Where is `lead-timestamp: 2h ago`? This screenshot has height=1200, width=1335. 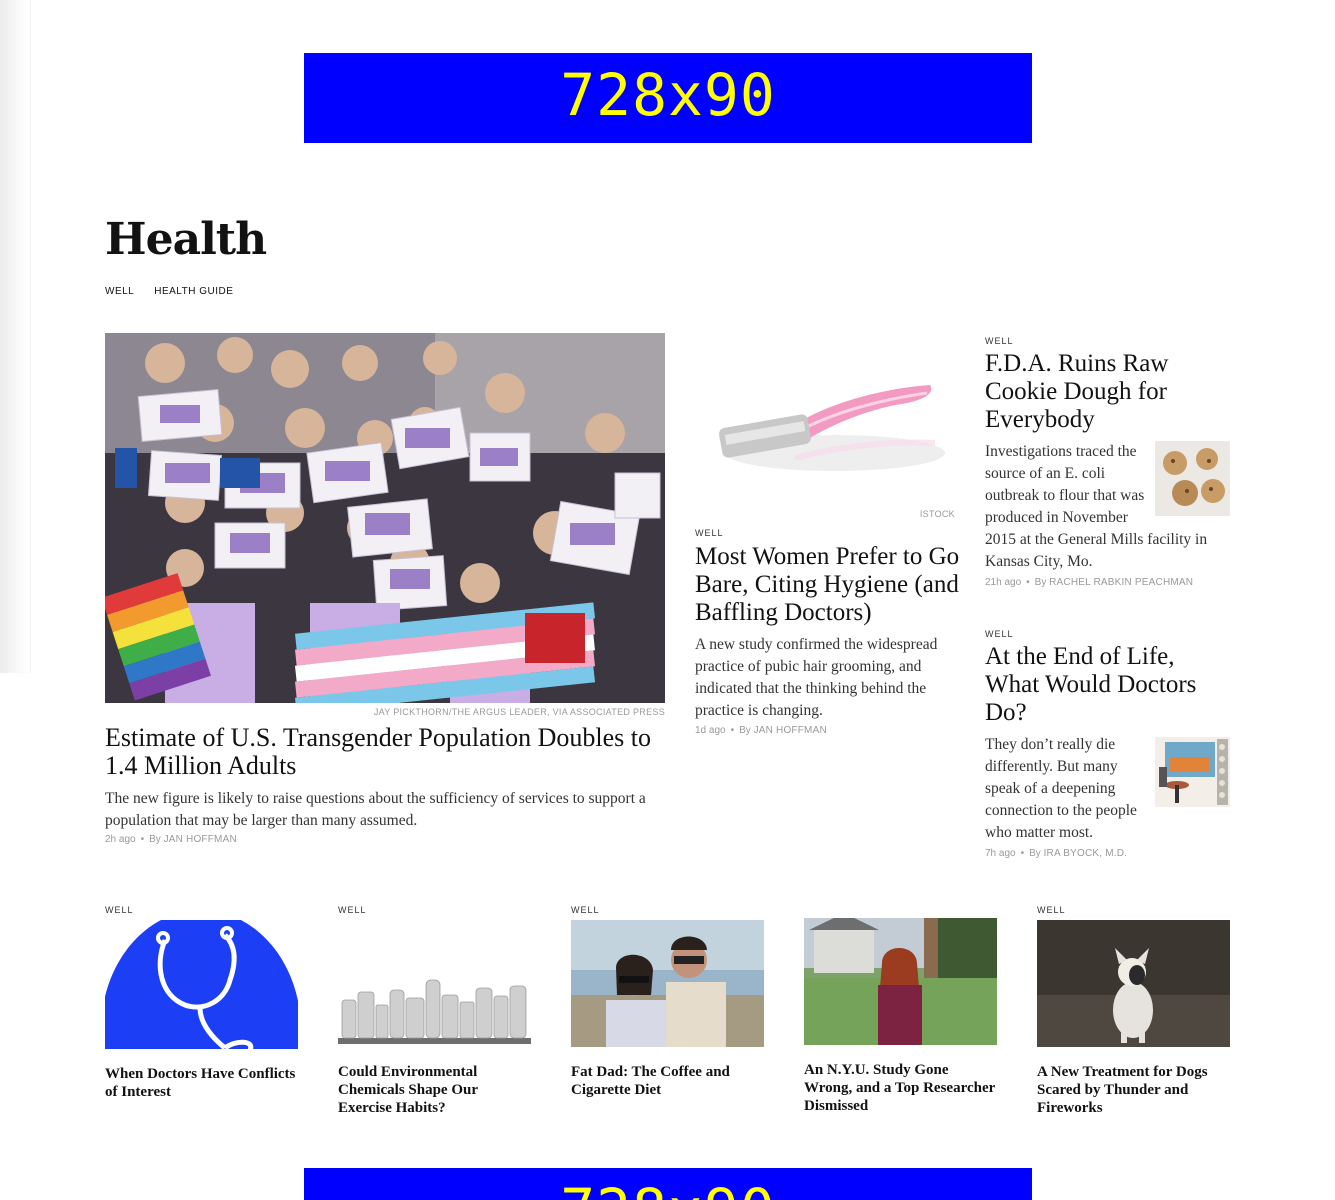 lead-timestamp: 2h ago is located at coordinates (120, 839).